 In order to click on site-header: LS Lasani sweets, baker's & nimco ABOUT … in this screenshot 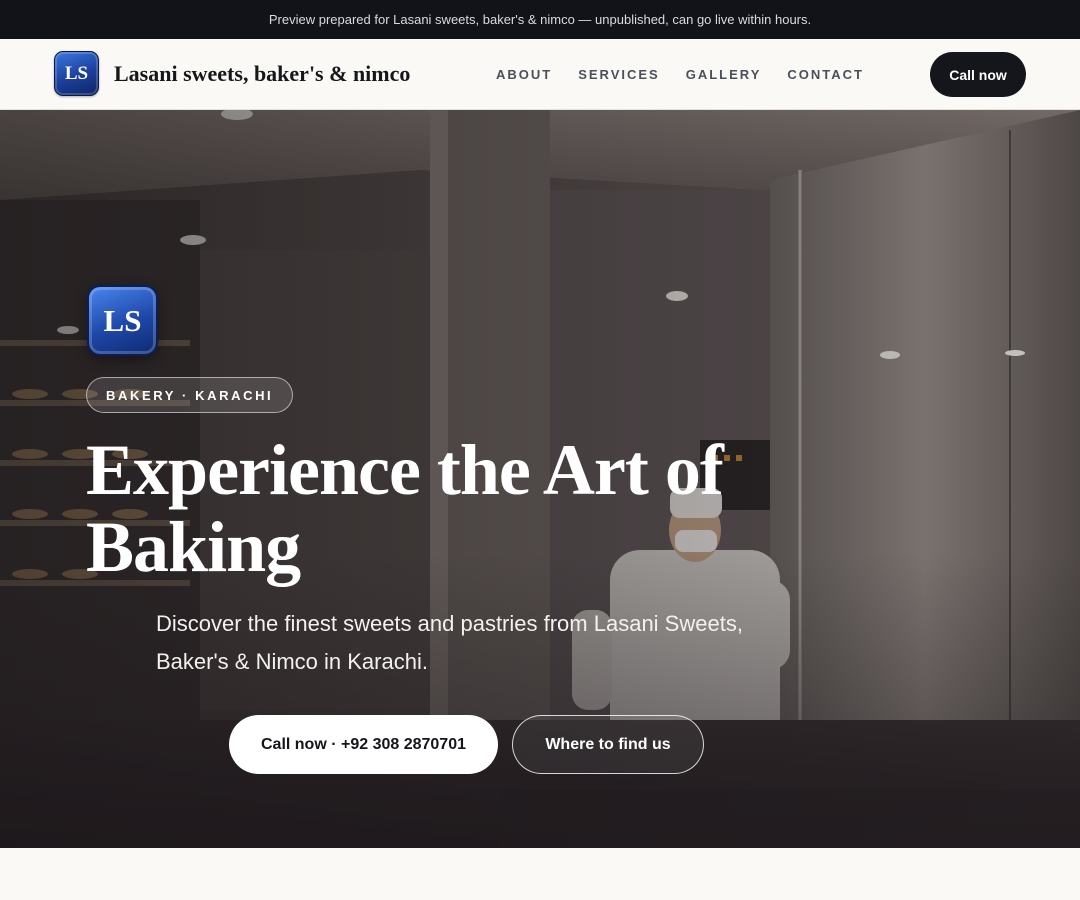, I will do `click(540, 74)`.